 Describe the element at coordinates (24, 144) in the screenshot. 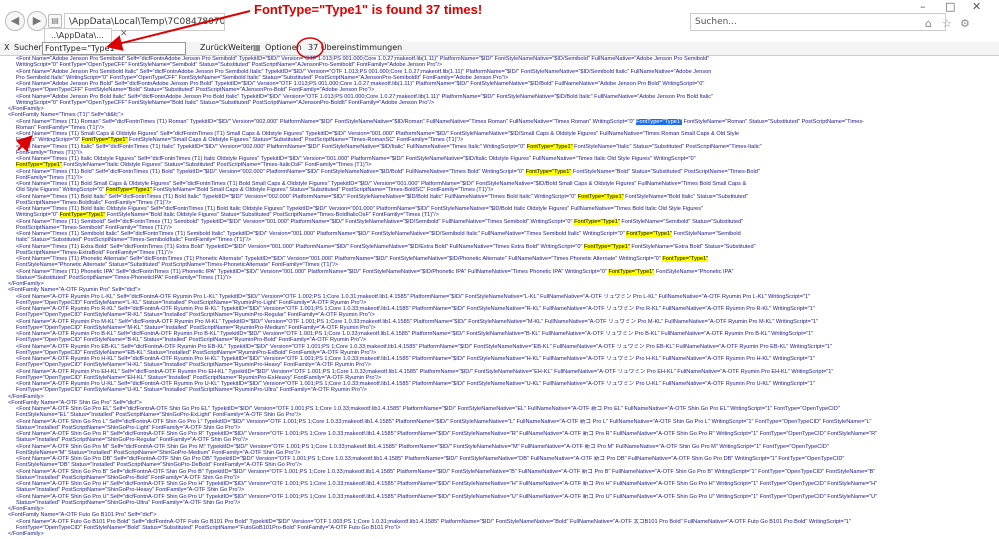

I see `arrow-to-times-family` at that location.